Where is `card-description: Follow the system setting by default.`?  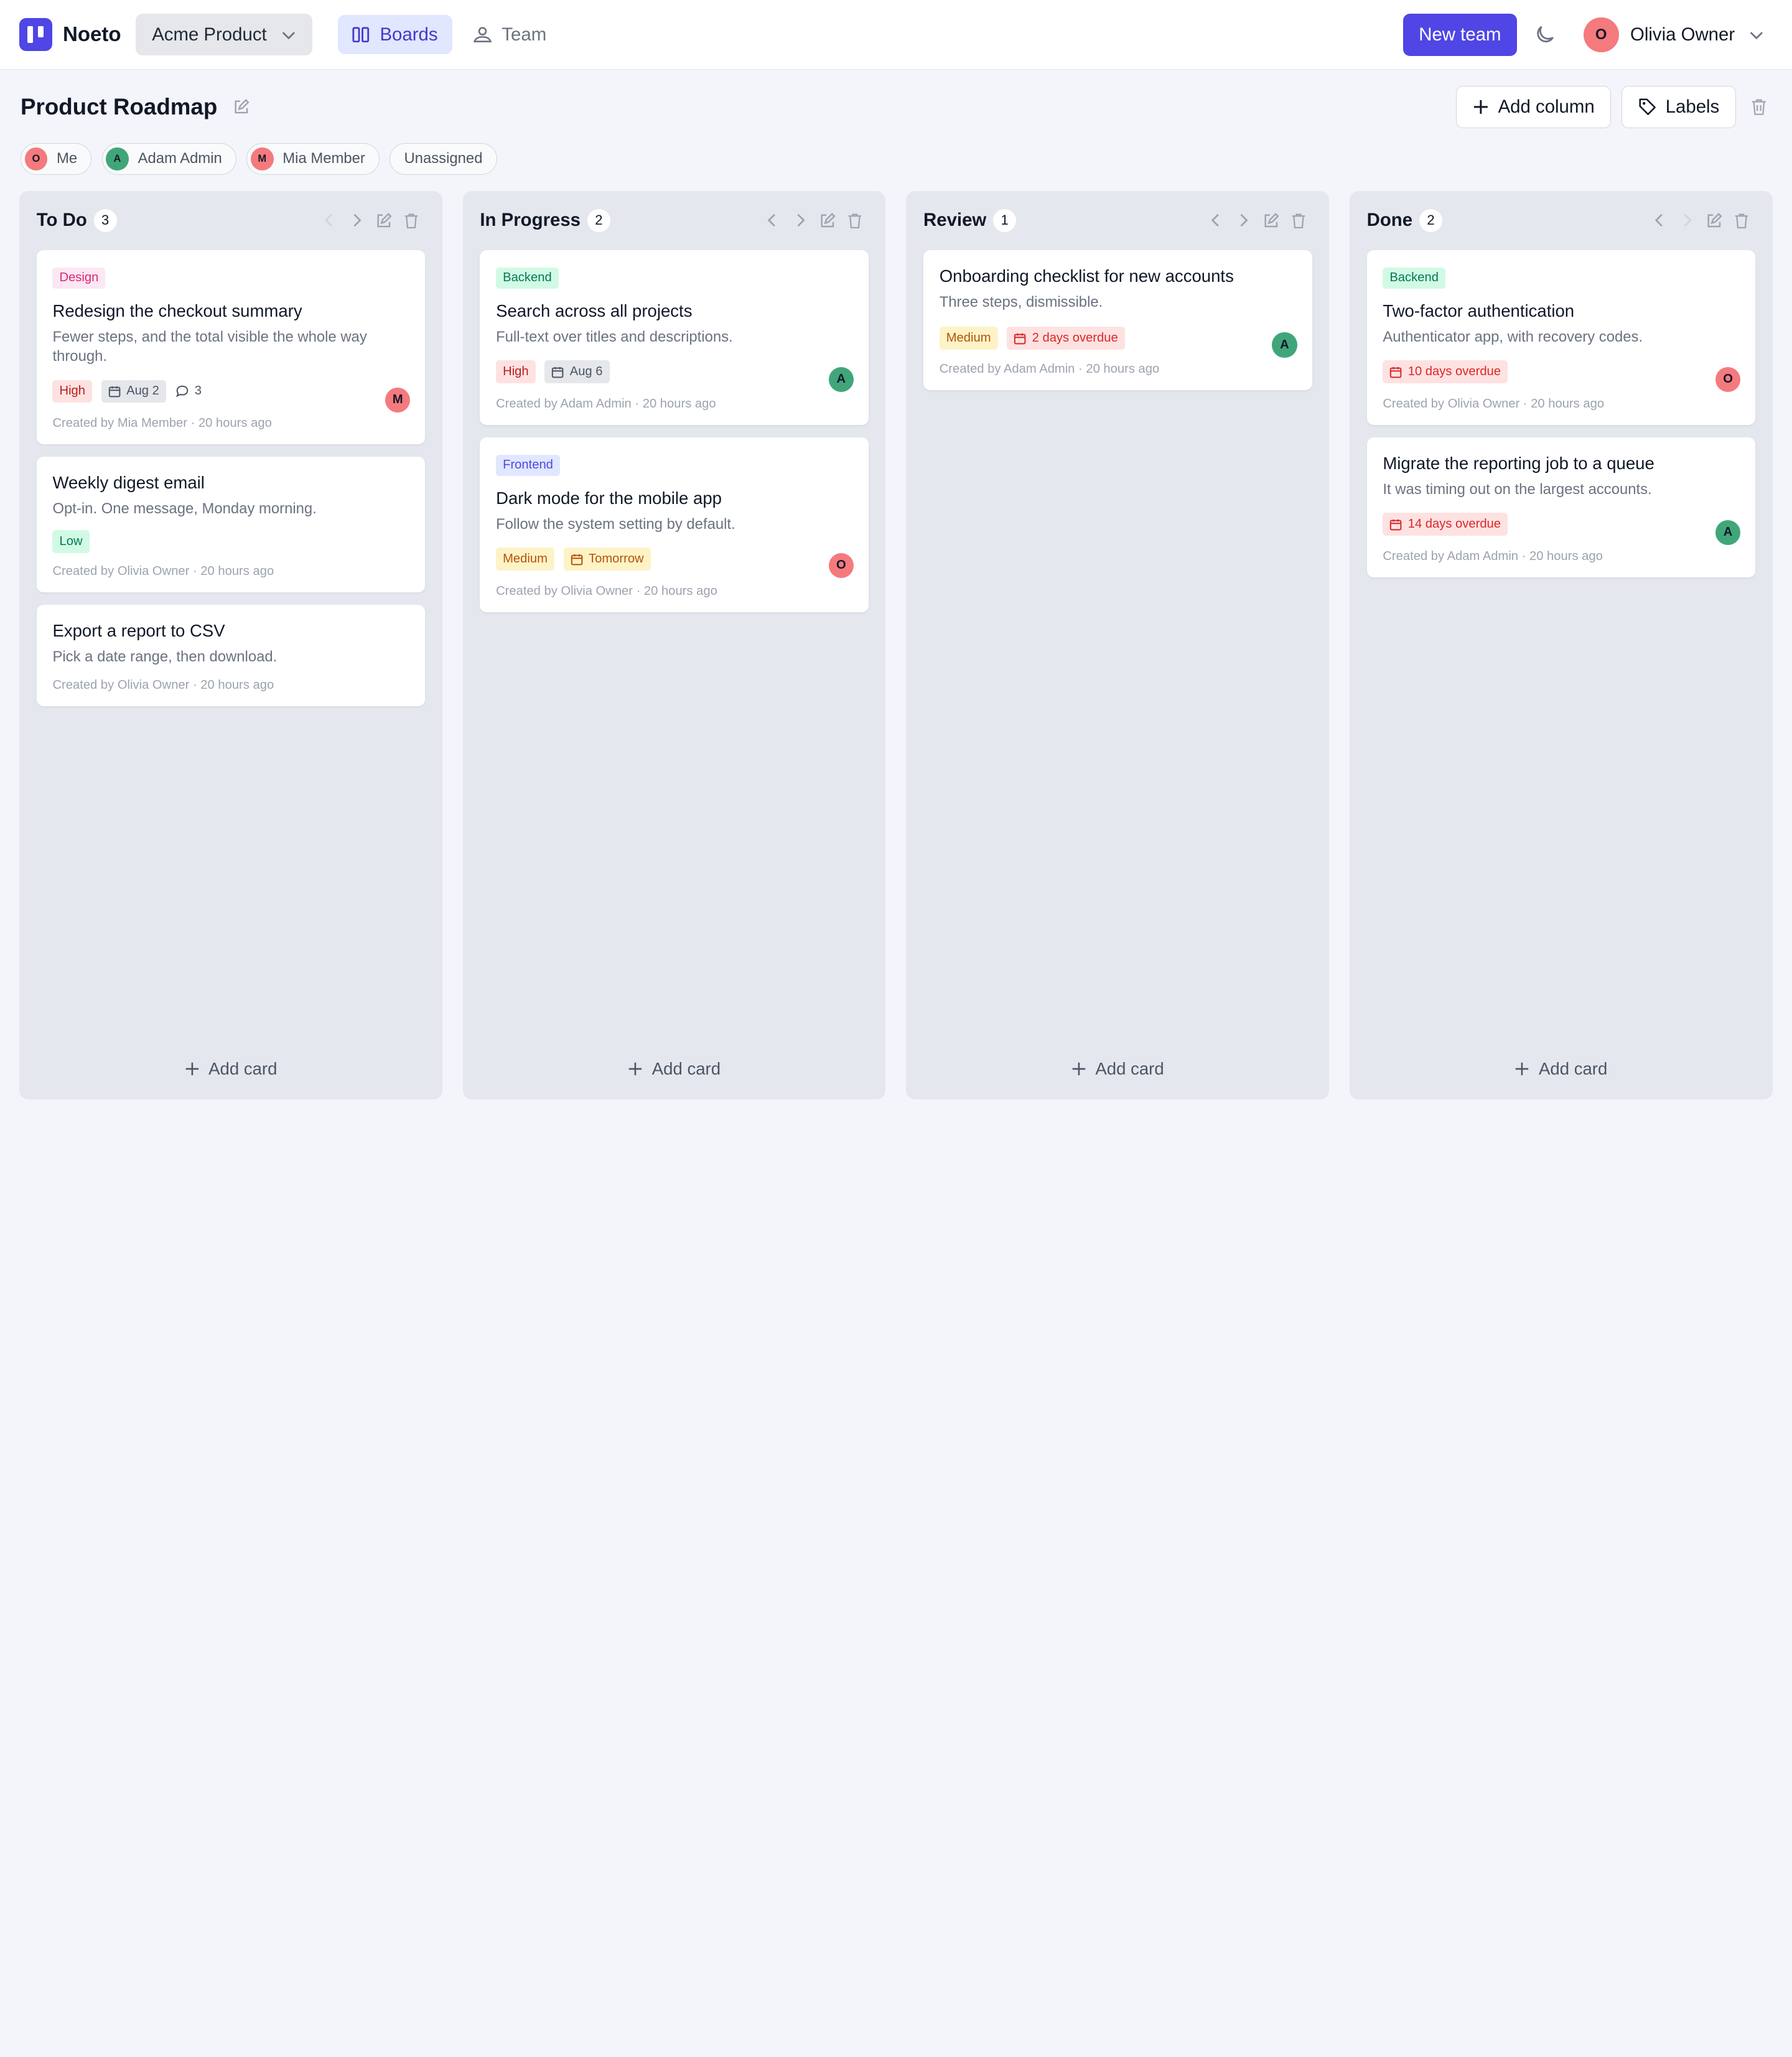
card-description: Follow the system setting by default. is located at coordinates (615, 524).